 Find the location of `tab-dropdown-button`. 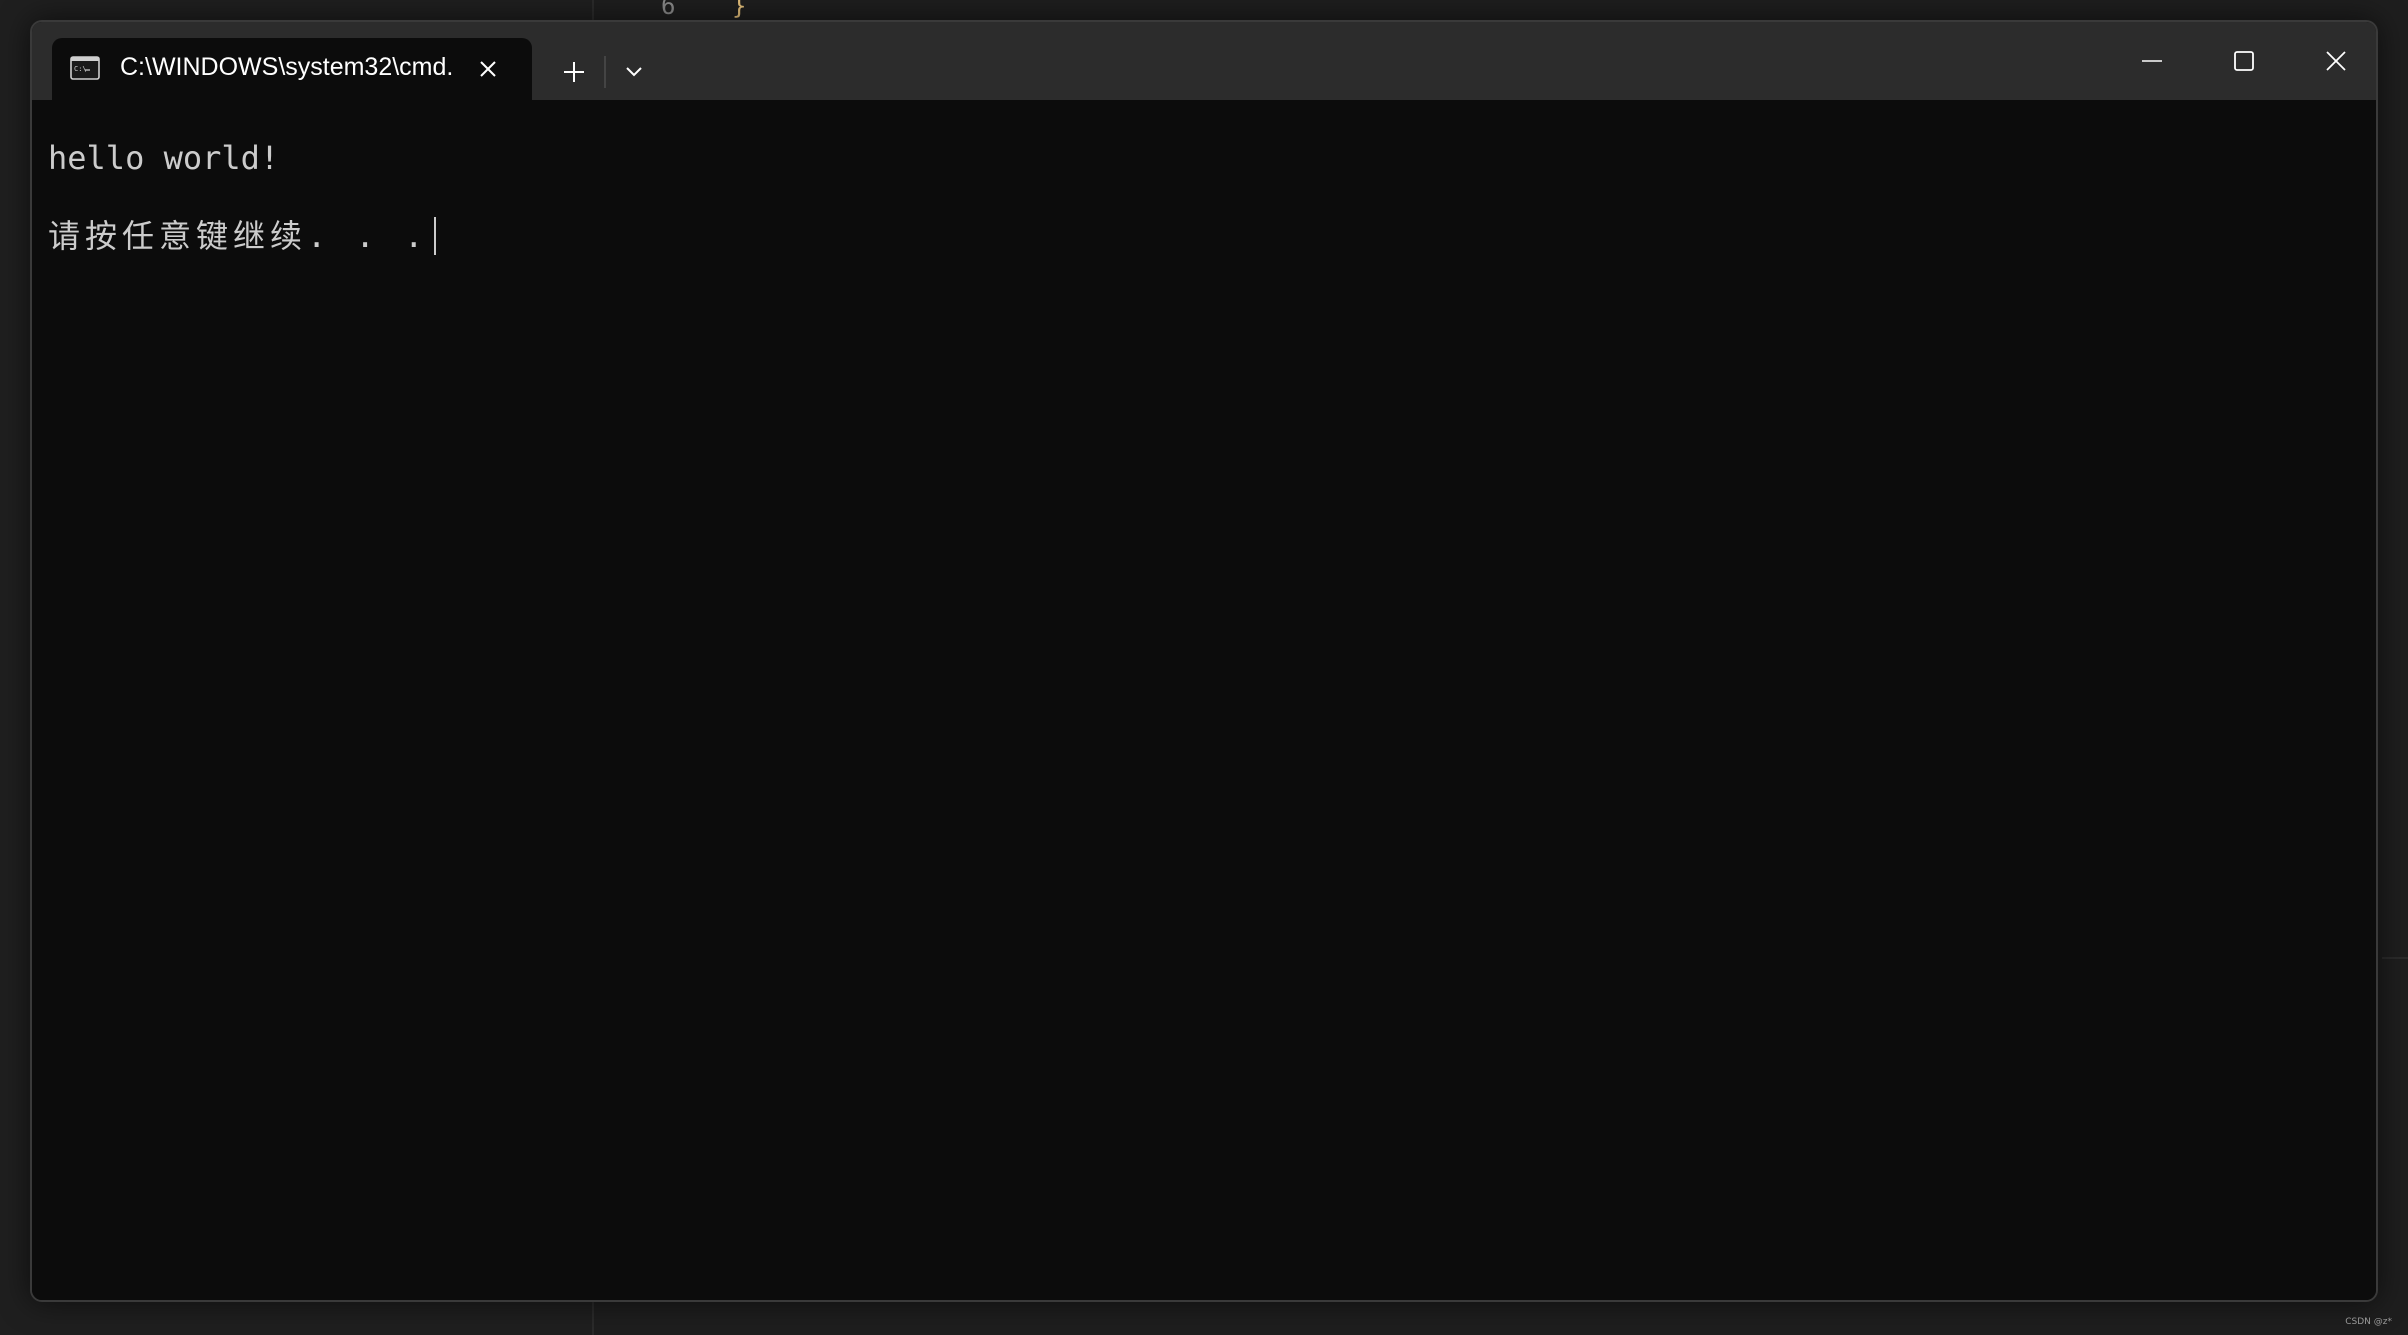

tab-dropdown-button is located at coordinates (634, 72).